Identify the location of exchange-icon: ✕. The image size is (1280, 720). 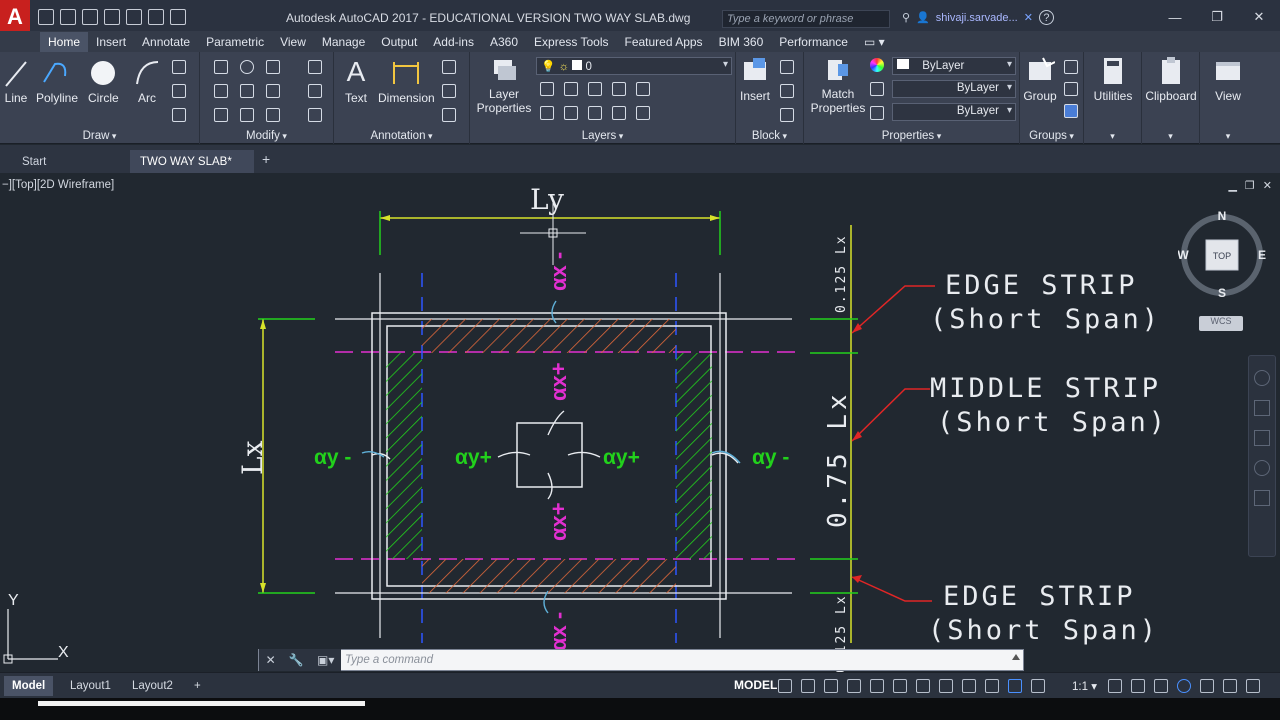
(1028, 17).